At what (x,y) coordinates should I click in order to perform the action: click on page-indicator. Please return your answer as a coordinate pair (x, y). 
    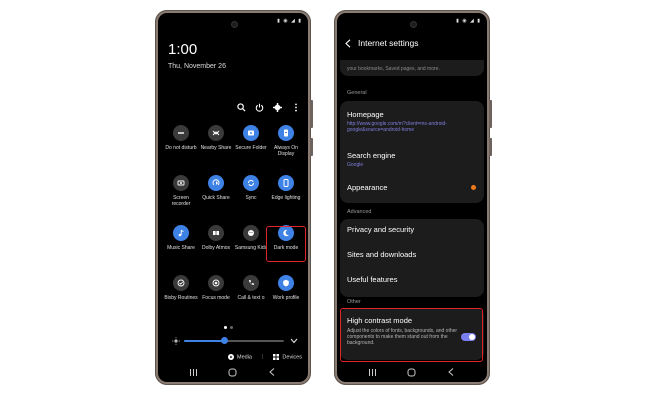
    Looking at the image, I should click on (228, 327).